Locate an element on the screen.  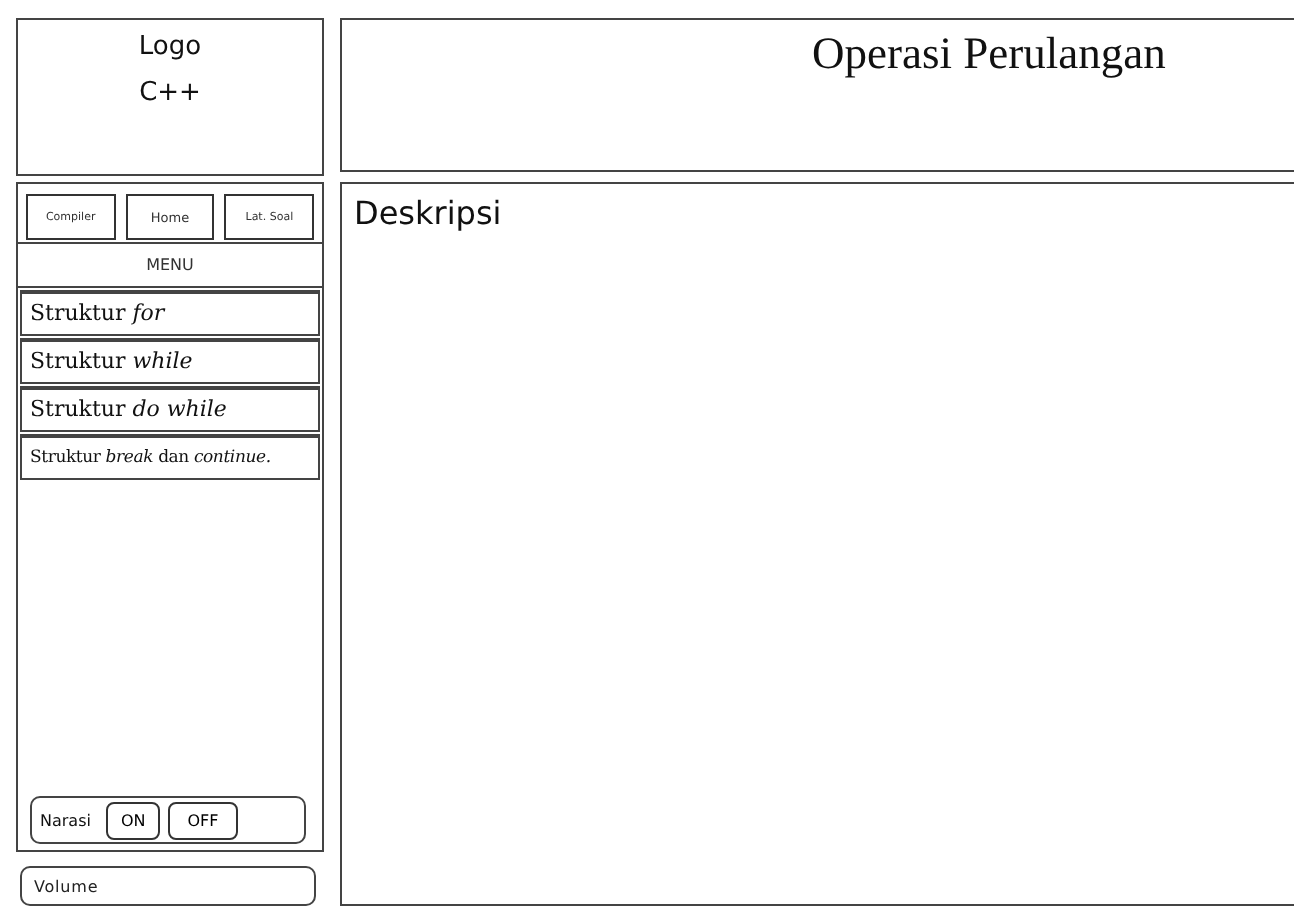
description-heading: Deskripsi is located at coordinates (429, 213).